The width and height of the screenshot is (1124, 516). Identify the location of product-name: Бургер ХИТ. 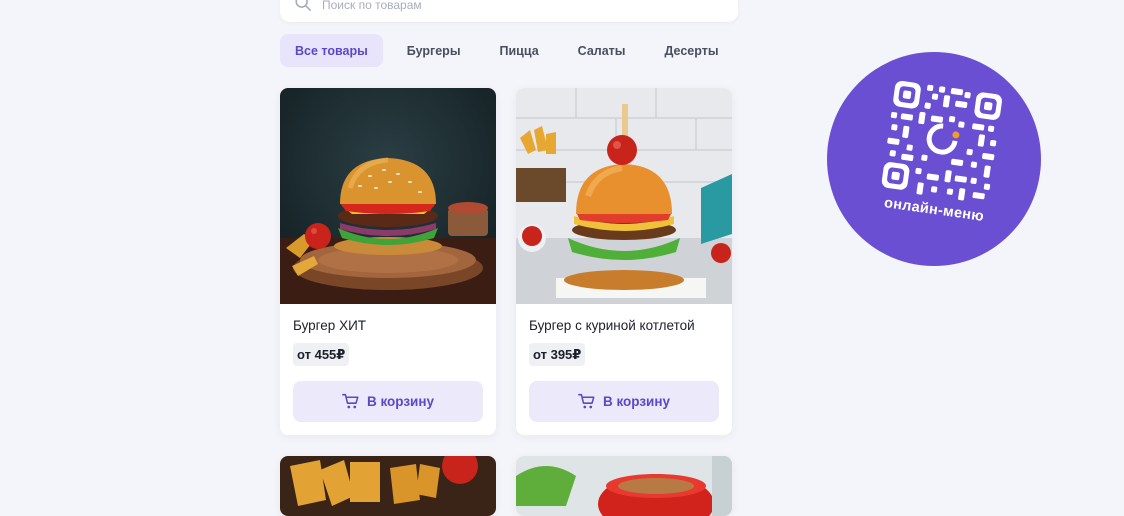
(330, 325).